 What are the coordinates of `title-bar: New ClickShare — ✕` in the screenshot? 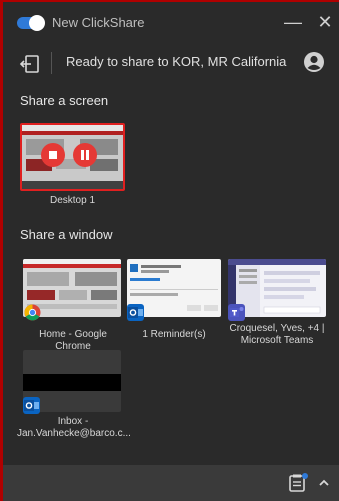 It's located at (171, 22).